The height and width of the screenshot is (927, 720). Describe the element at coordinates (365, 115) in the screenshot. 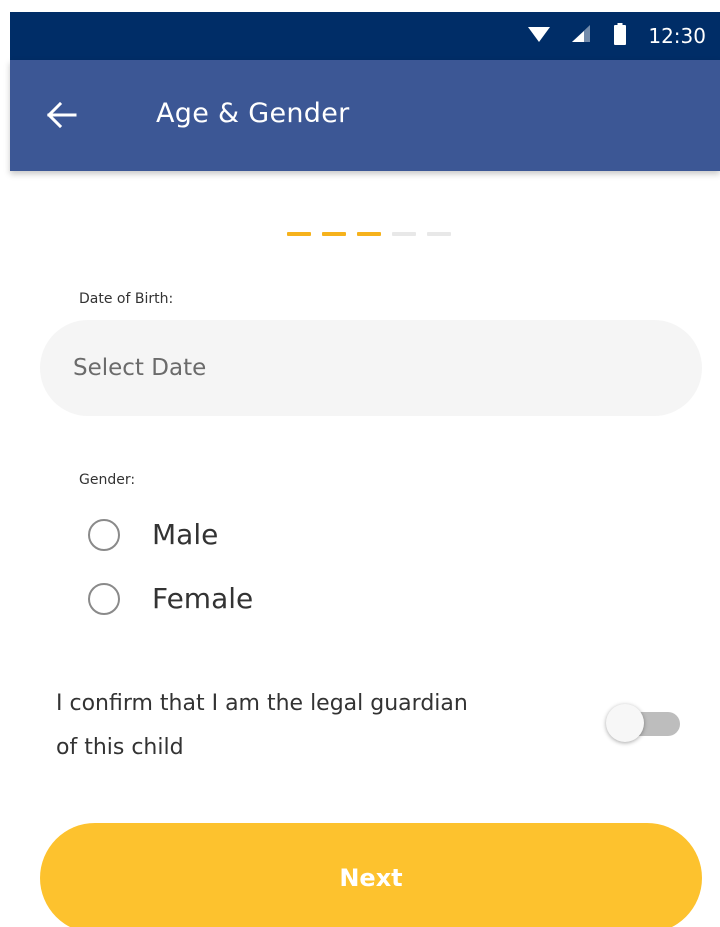

I see `app-bar: Age & Gender` at that location.